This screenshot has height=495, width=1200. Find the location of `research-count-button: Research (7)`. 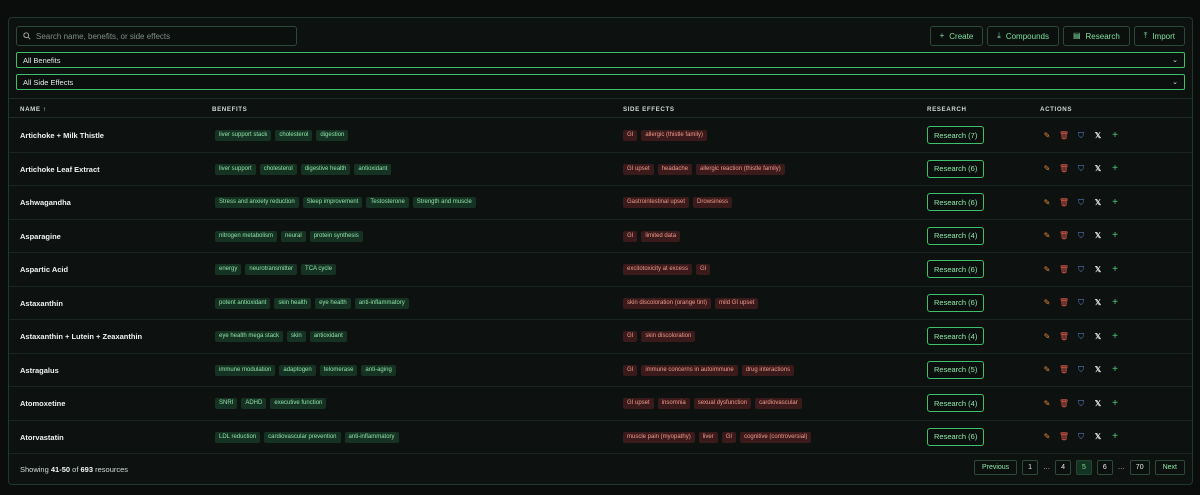

research-count-button: Research (7) is located at coordinates (956, 135).